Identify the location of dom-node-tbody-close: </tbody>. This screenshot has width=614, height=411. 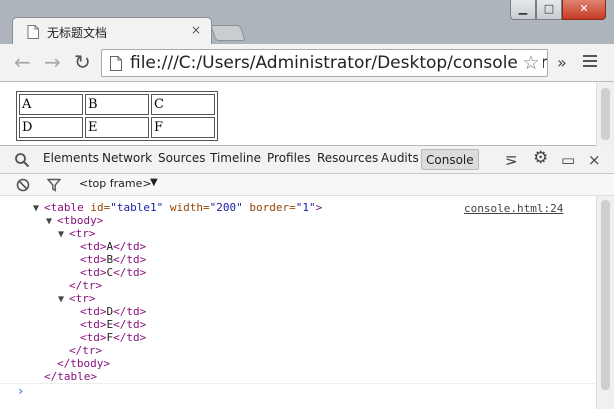
(83, 363).